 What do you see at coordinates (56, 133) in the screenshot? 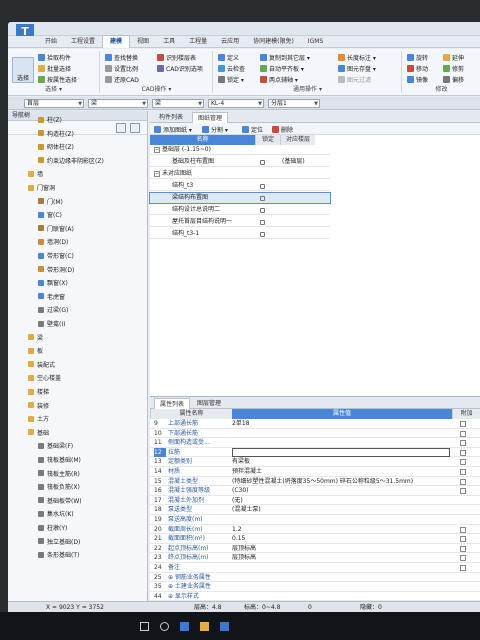
I see `nav-item: 构造柱(Z)` at bounding box center [56, 133].